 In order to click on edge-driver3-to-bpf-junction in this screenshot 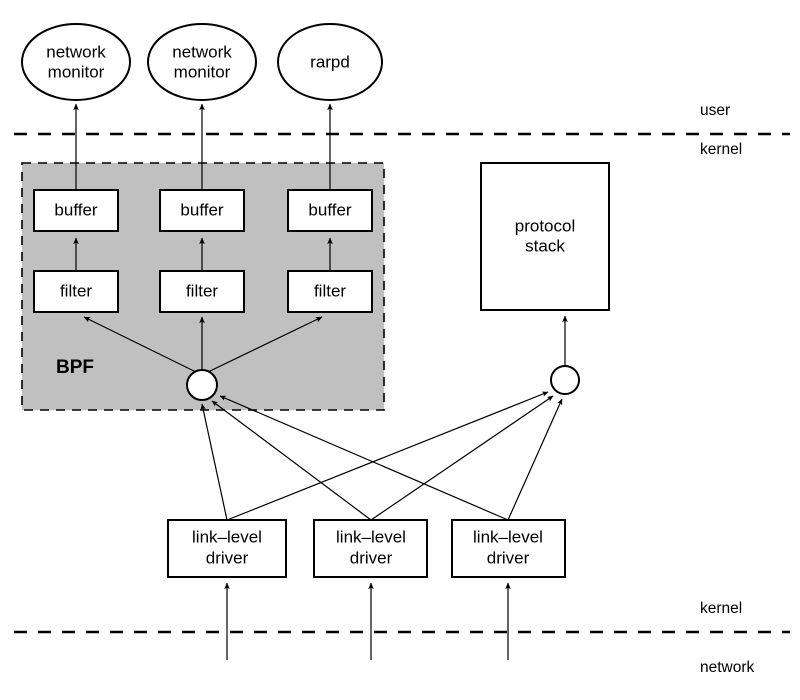, I will do `click(364, 458)`.